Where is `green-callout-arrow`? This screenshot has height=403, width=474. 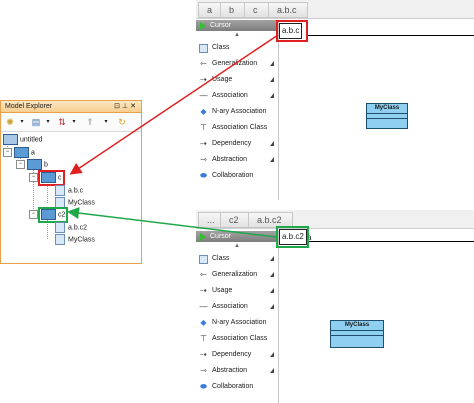 green-callout-arrow is located at coordinates (172, 222).